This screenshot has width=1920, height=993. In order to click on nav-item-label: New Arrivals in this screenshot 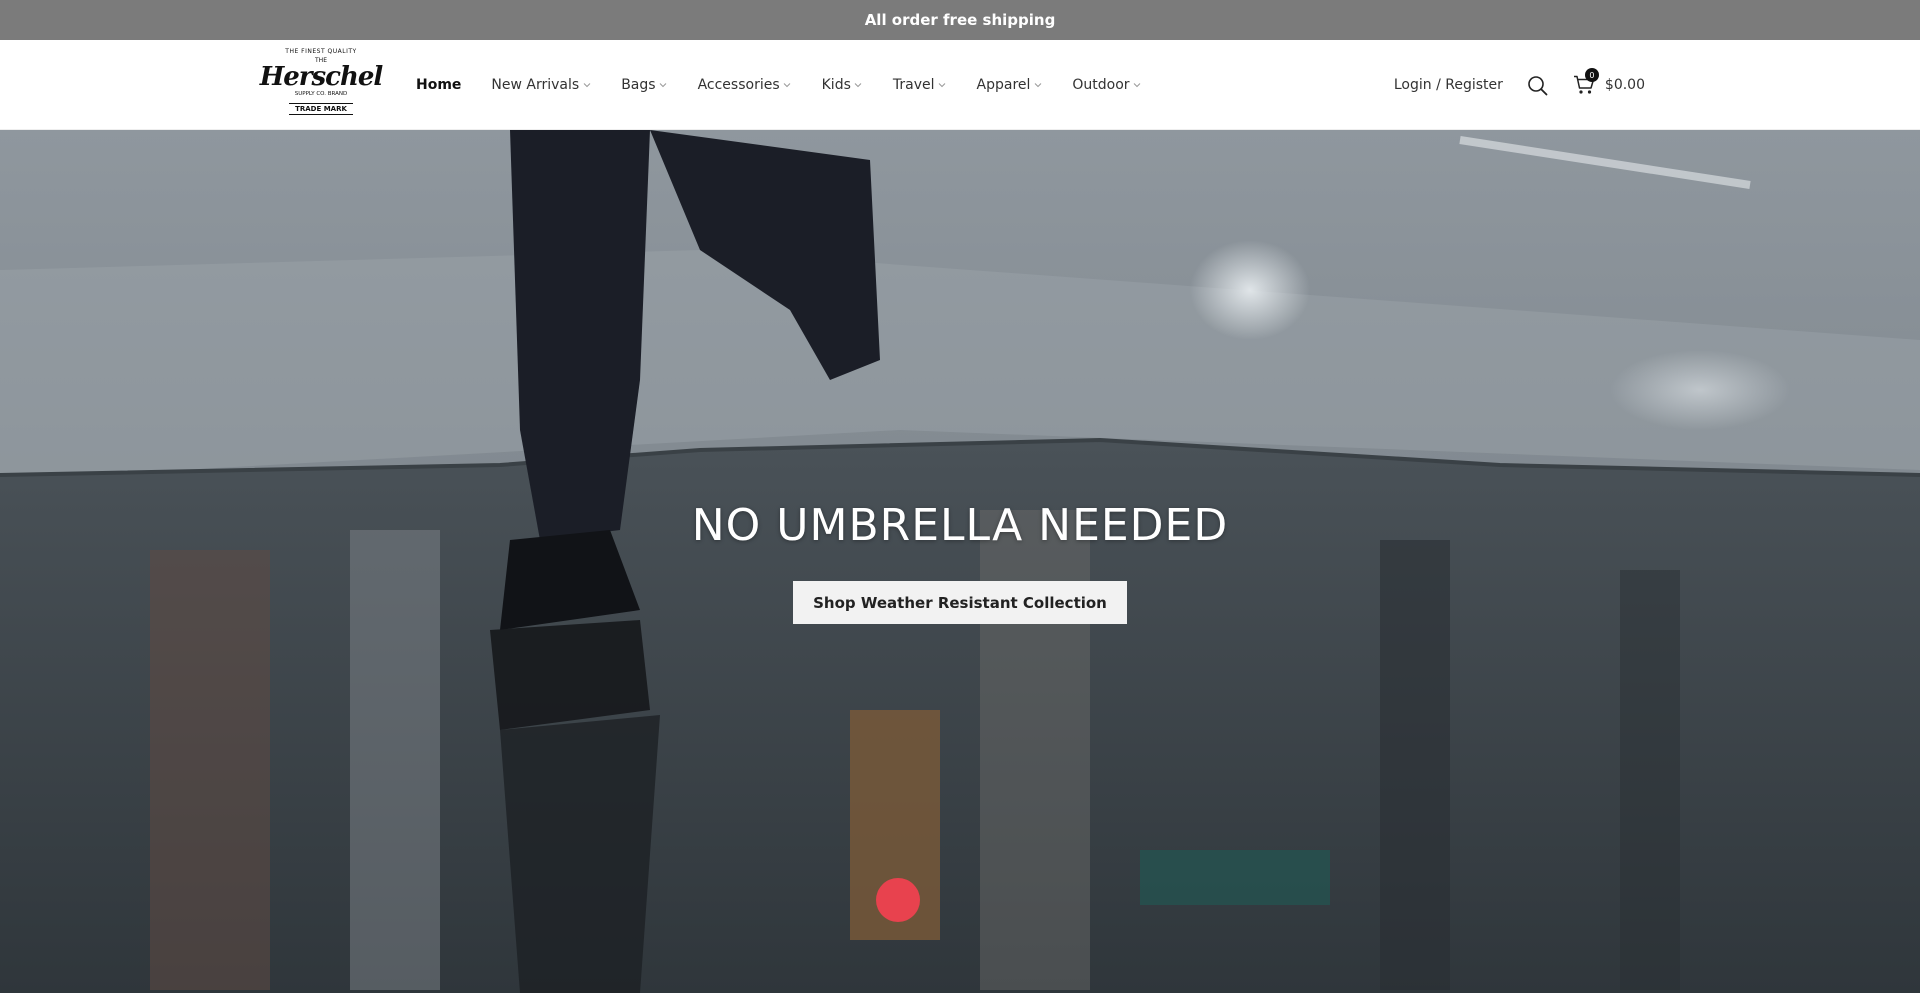, I will do `click(535, 85)`.